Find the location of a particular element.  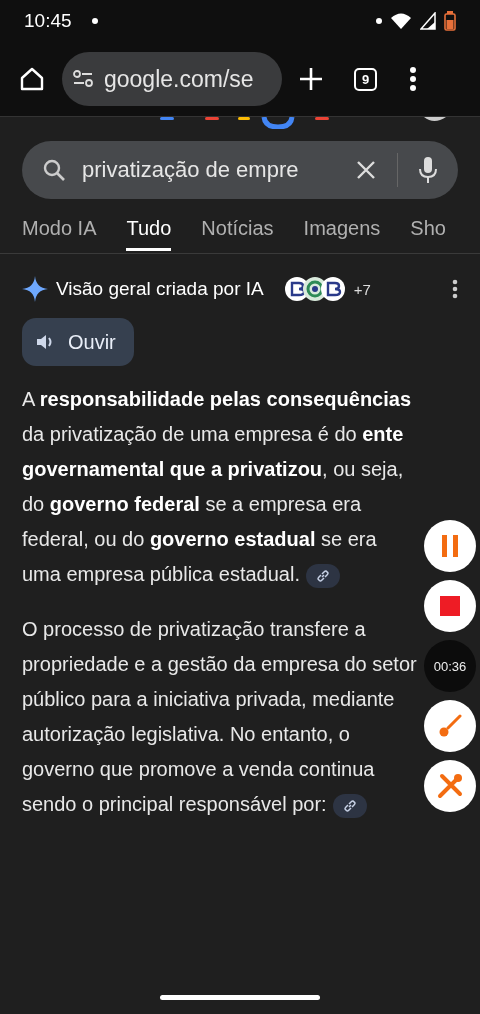

search-field: privatização de empre is located at coordinates (240, 170).